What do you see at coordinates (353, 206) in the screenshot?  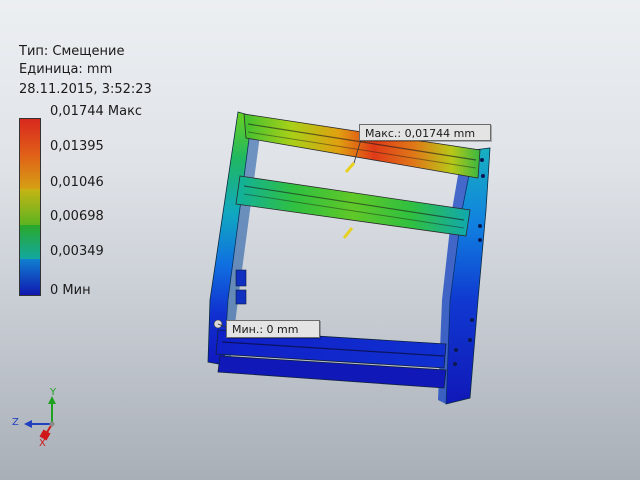 I see `middle-rail` at bounding box center [353, 206].